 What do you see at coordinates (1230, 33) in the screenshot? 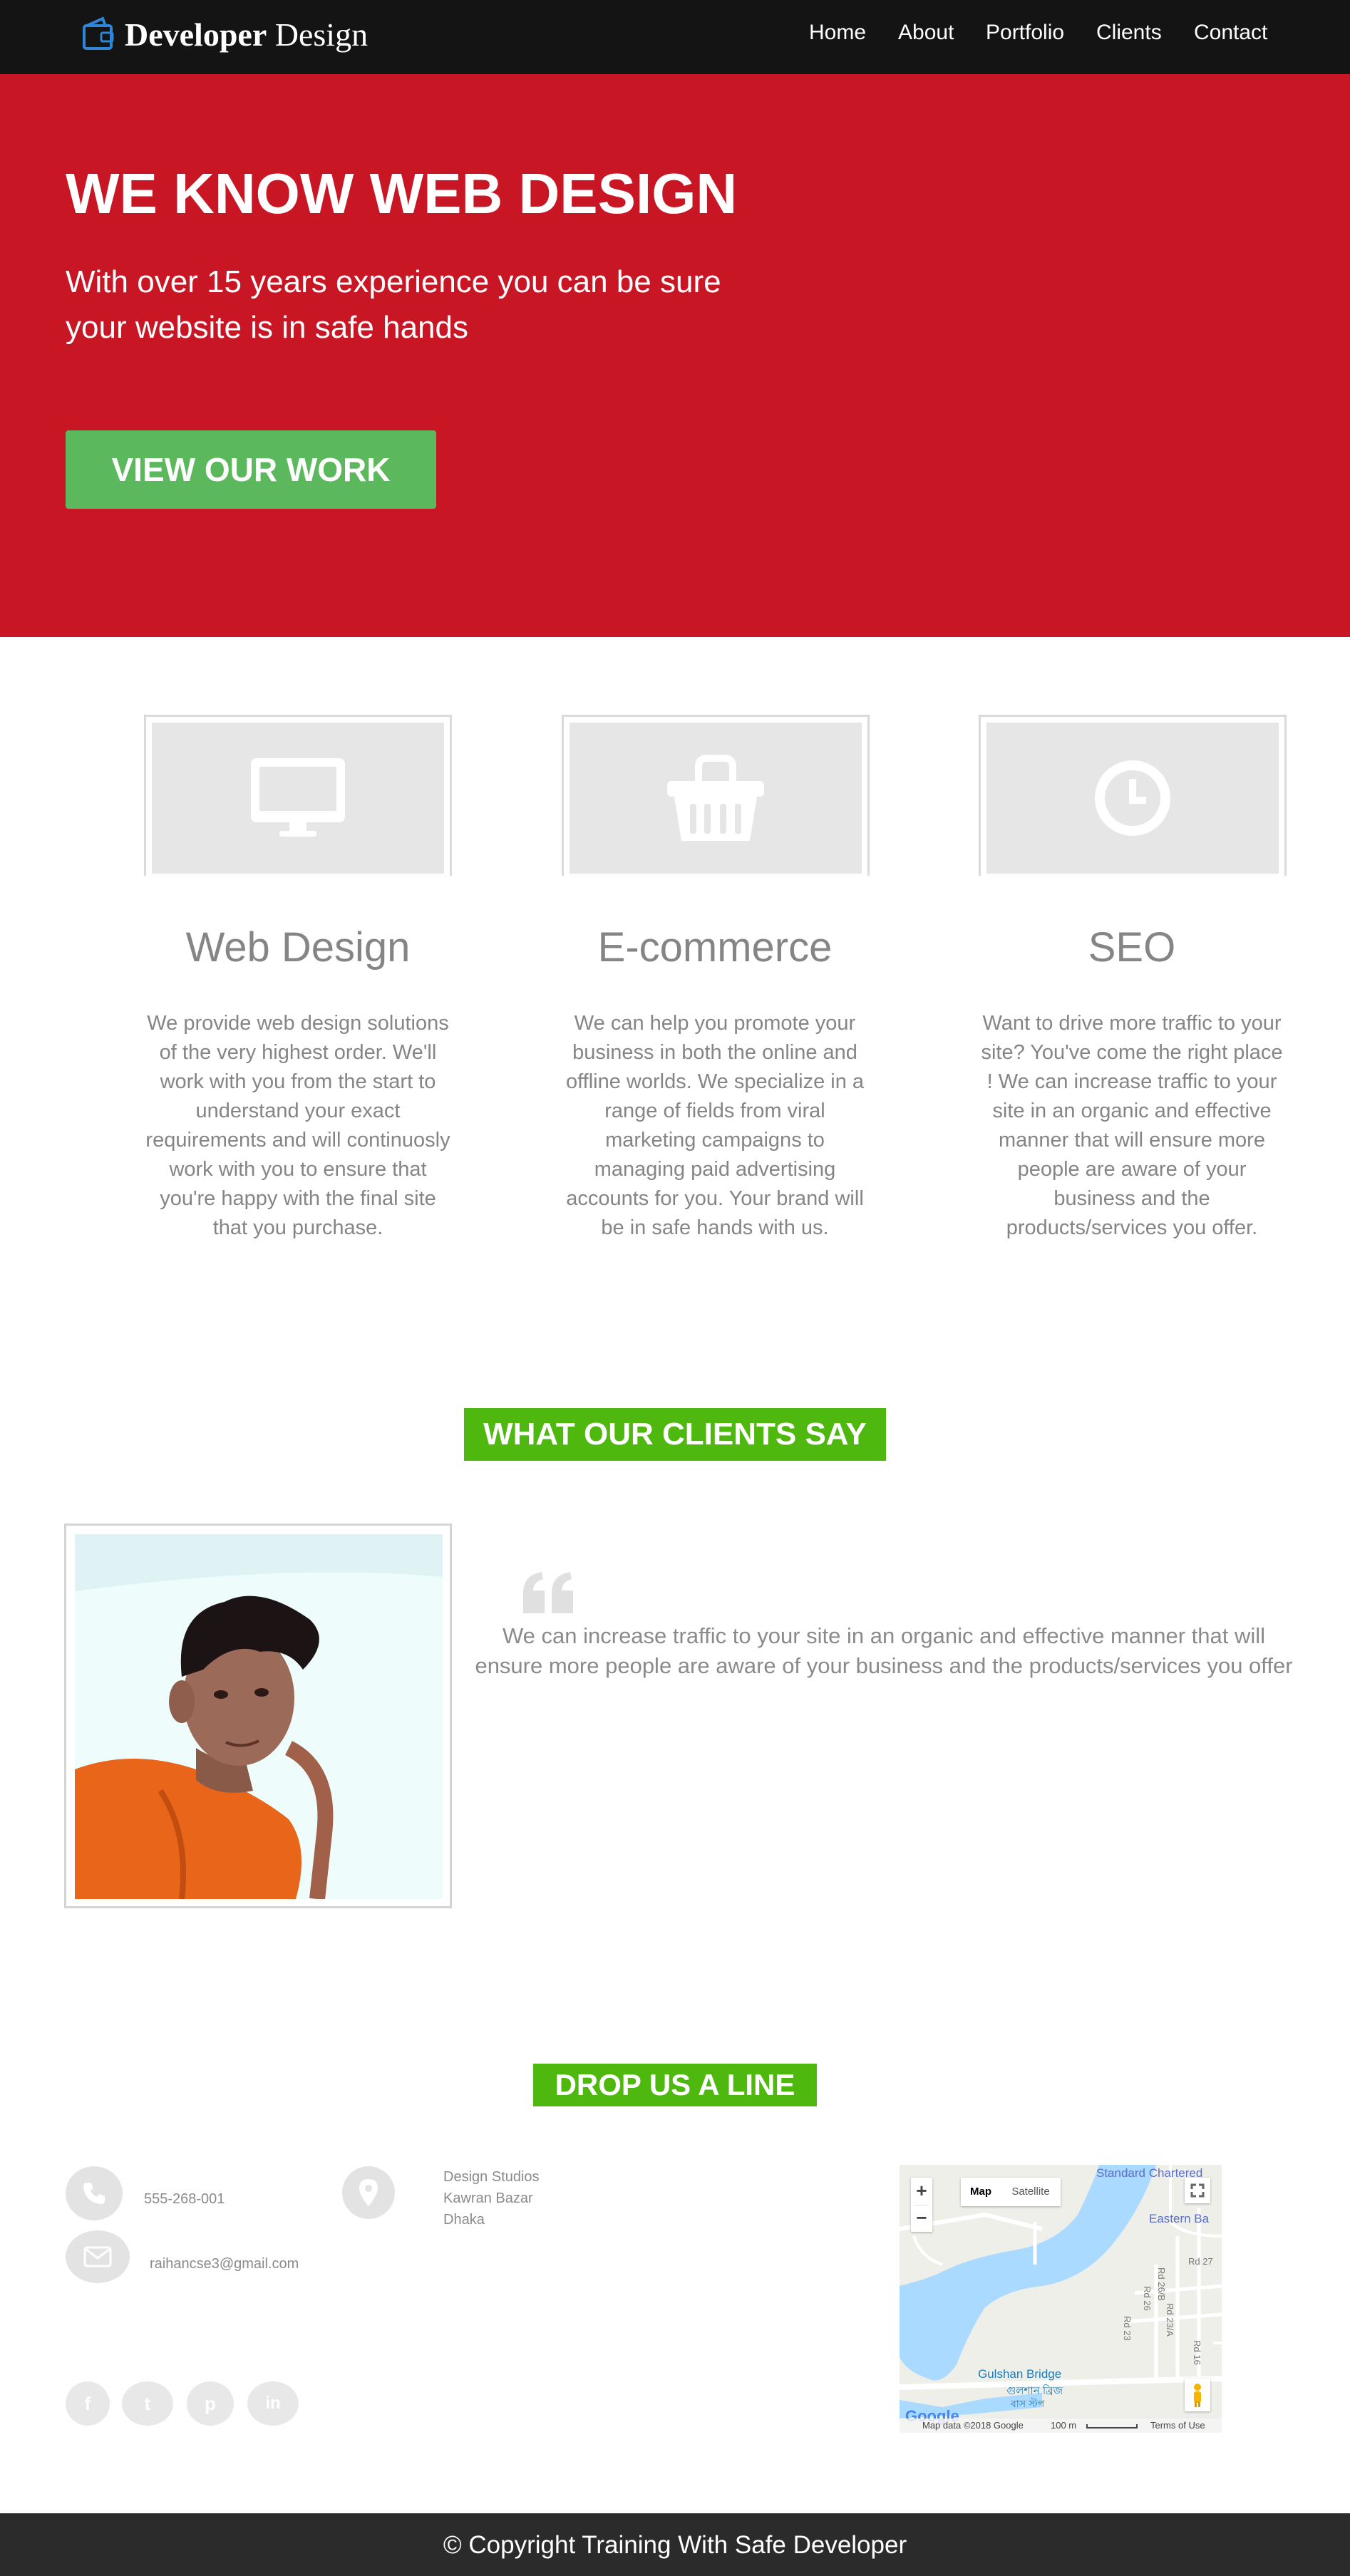
I see `nav-contact: Contact` at bounding box center [1230, 33].